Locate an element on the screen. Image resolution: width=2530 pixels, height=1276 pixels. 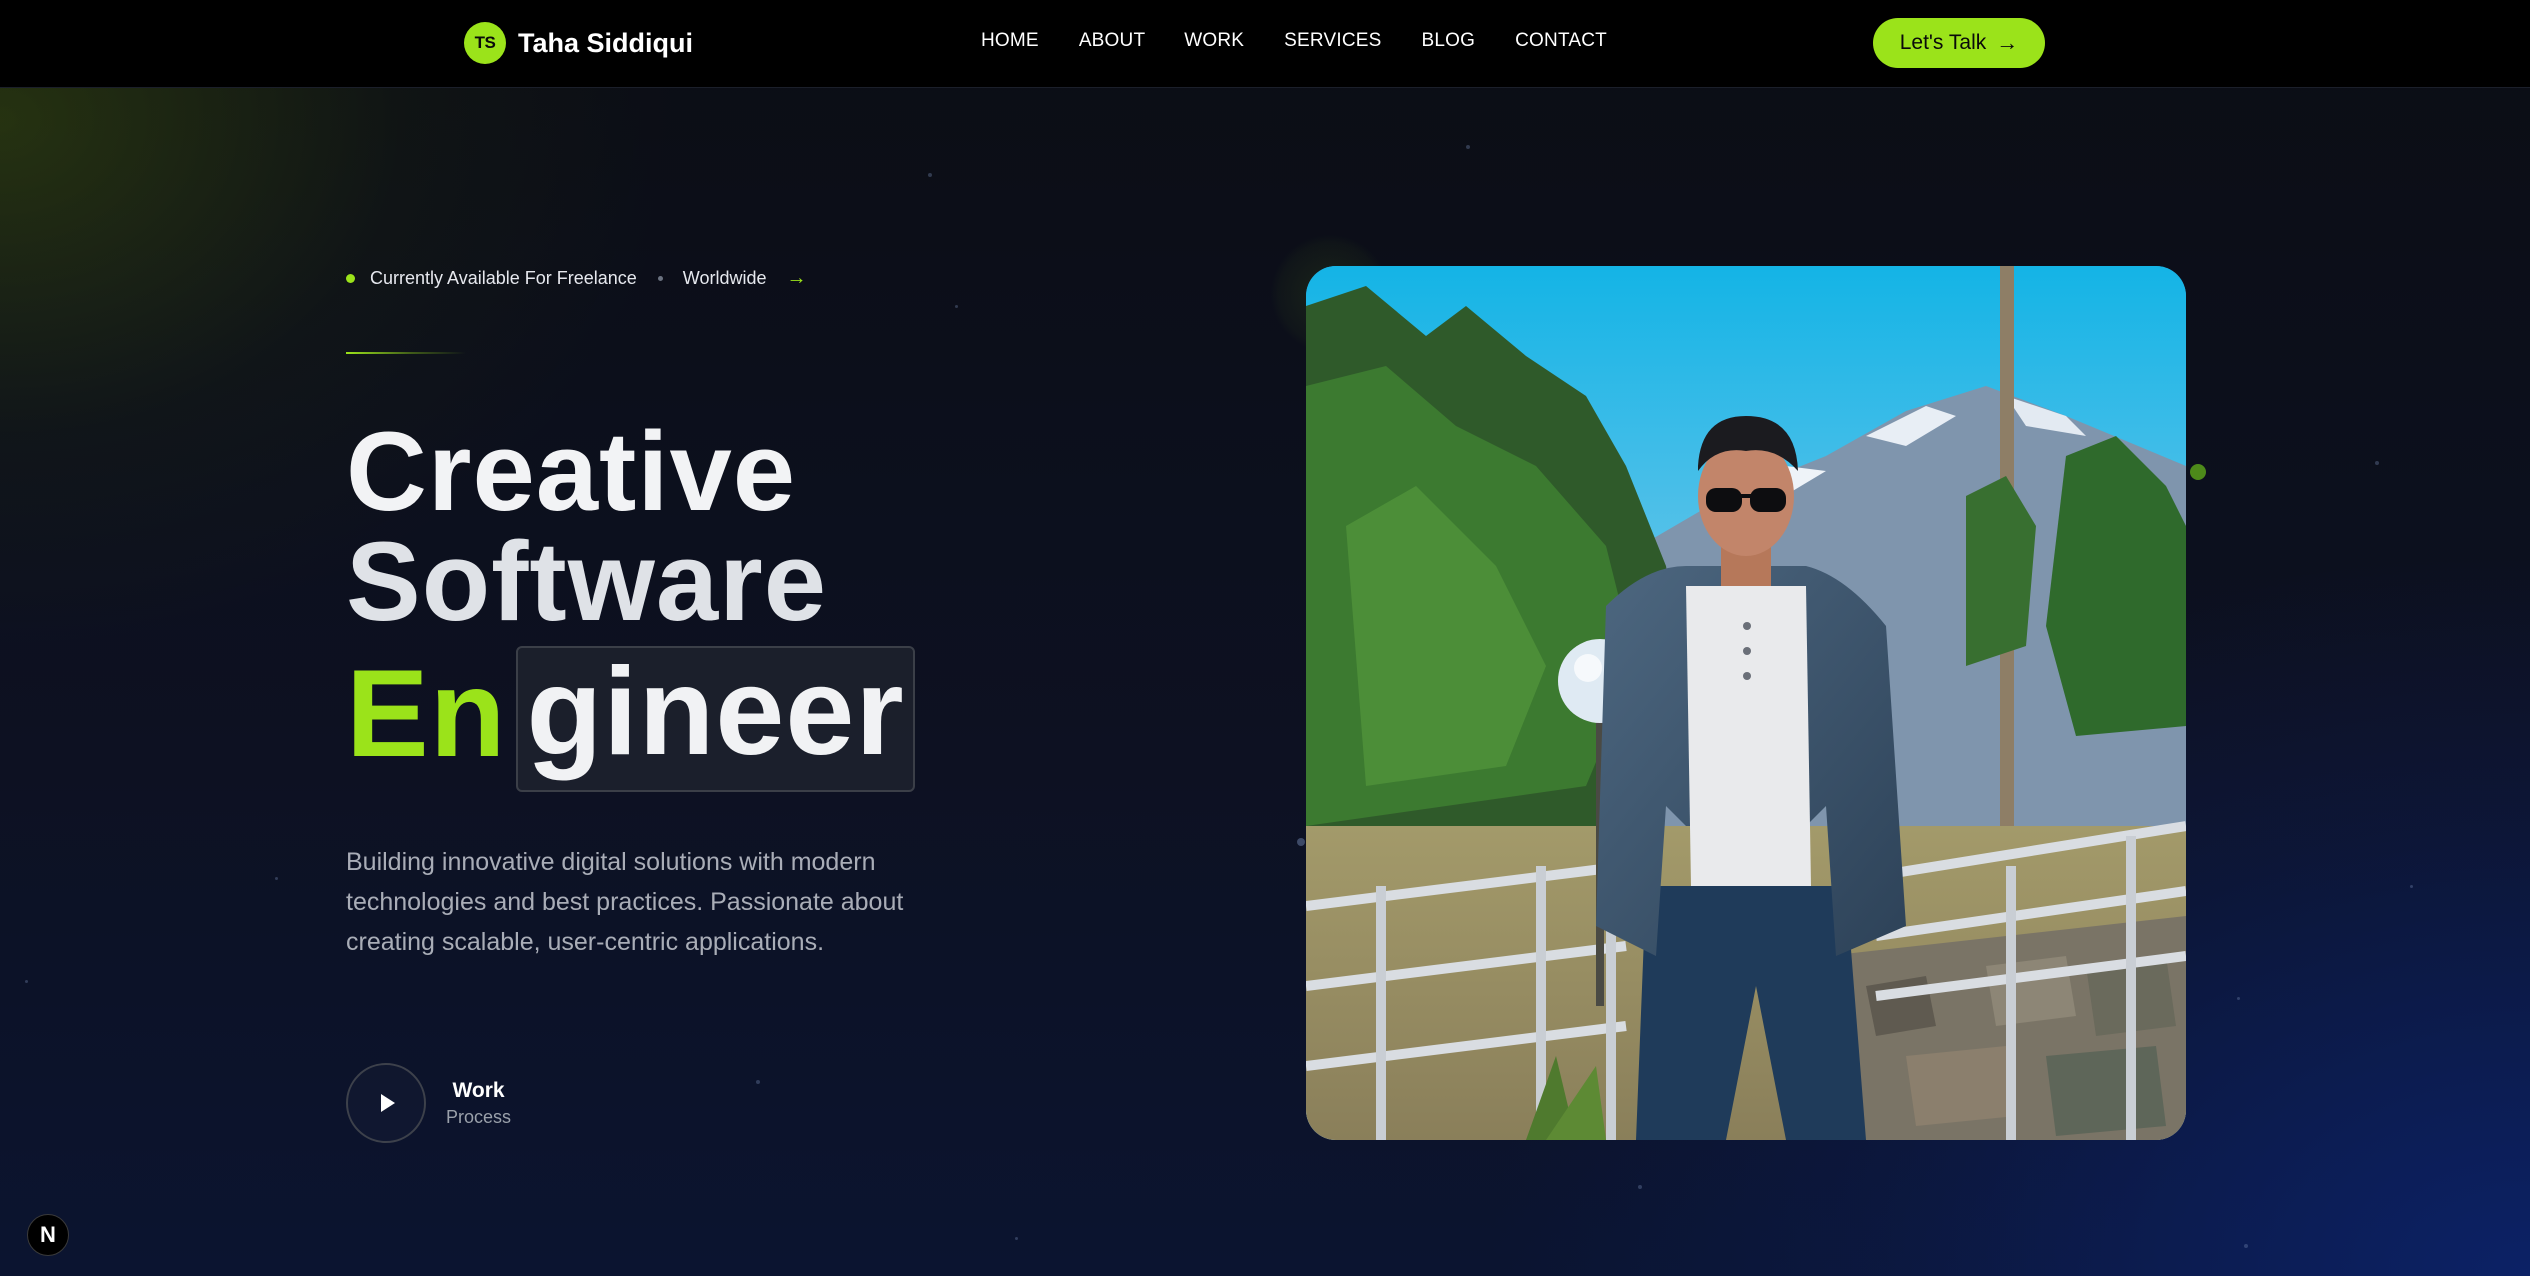
nextjs-dev-badge: N is located at coordinates (48, 1235).